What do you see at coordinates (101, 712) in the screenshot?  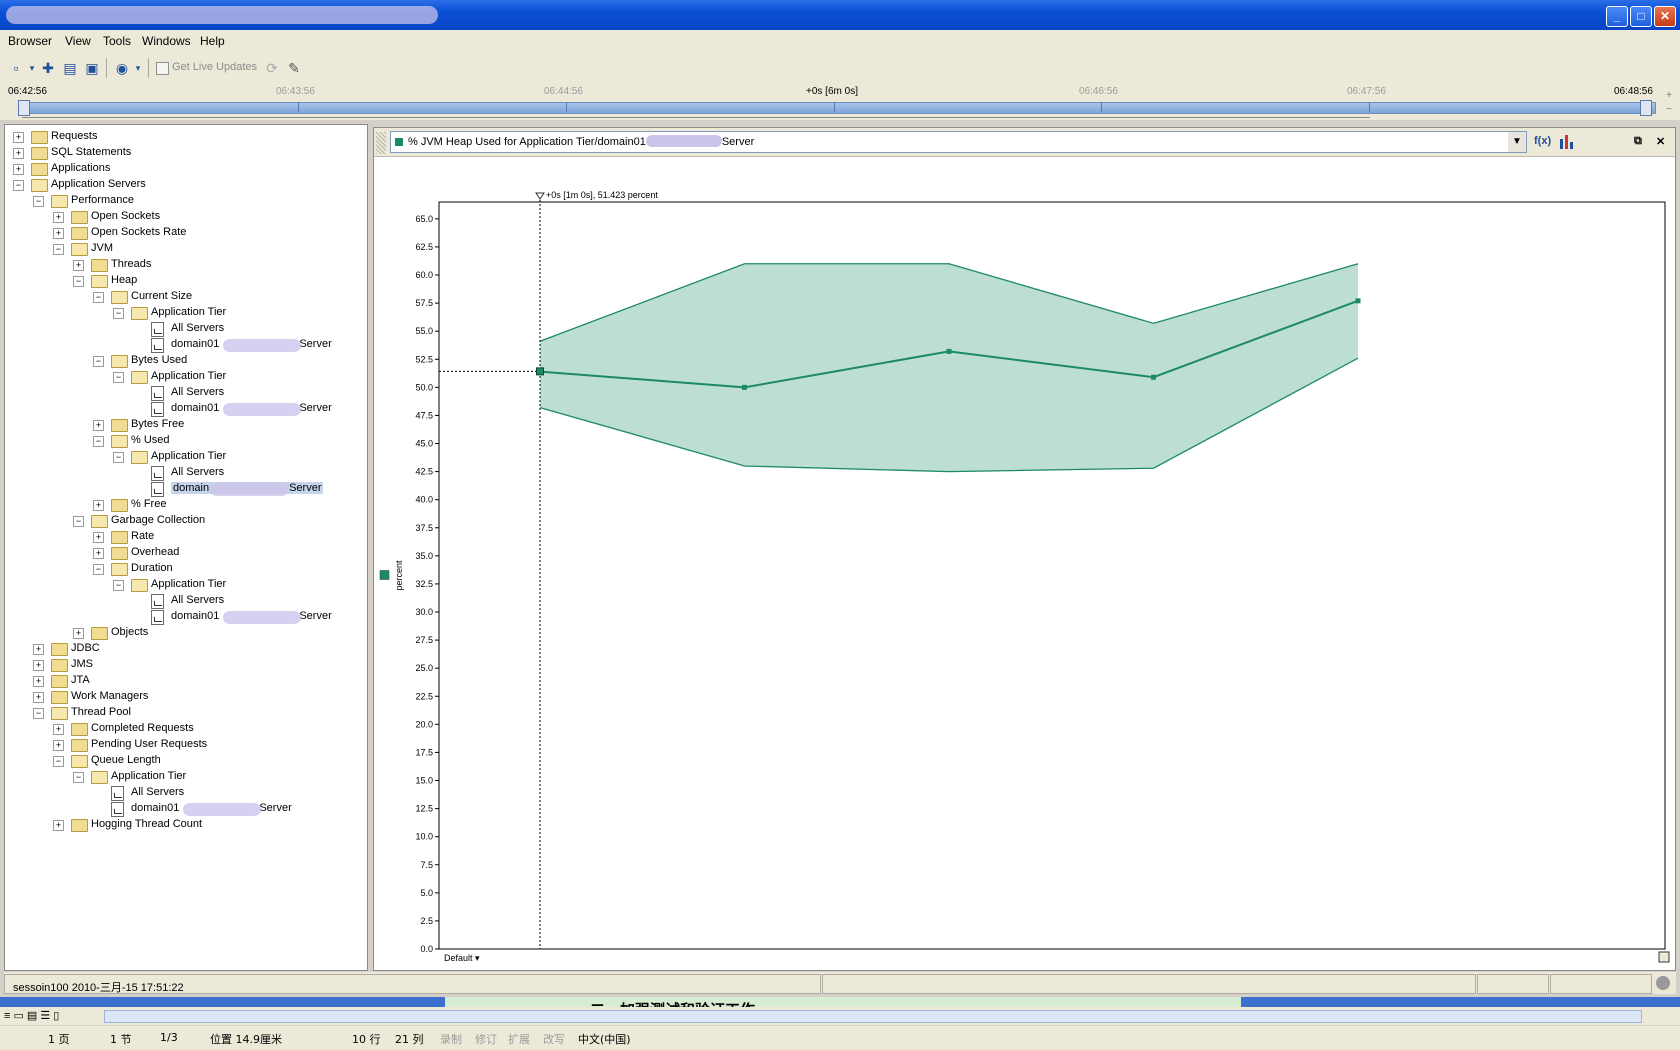 I see `tree-node-label: Thread Pool` at bounding box center [101, 712].